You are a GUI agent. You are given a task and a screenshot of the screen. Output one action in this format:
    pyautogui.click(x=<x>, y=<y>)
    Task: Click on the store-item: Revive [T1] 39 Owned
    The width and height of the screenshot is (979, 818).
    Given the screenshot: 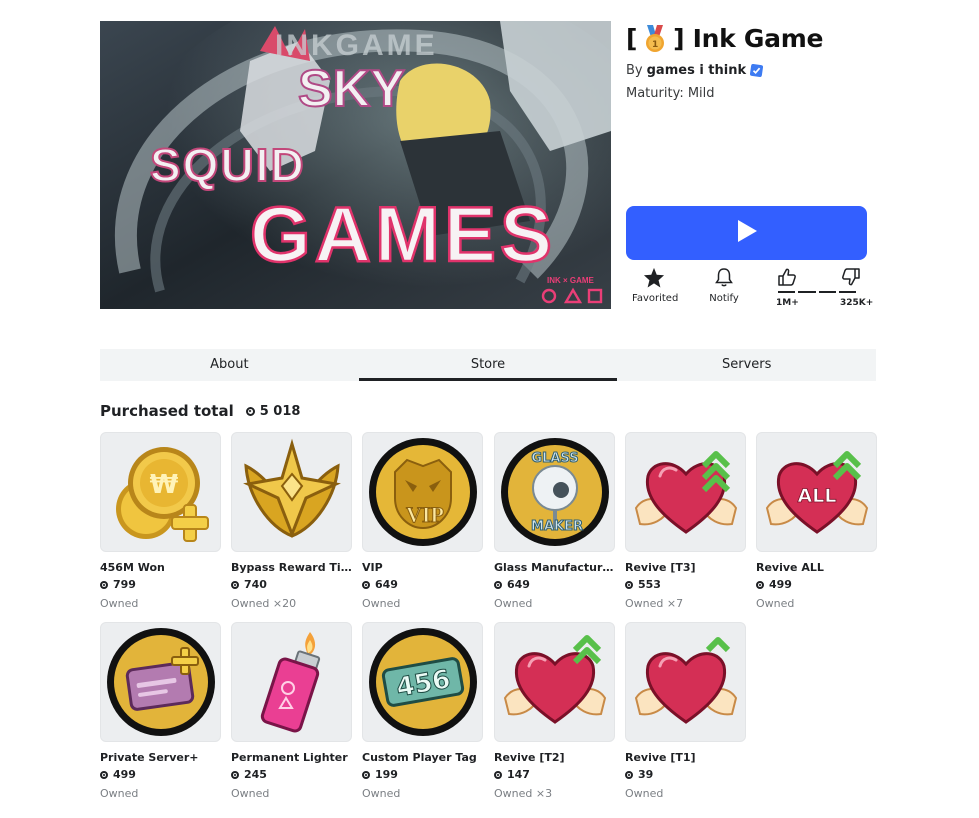 What is the action you would take?
    pyautogui.click(x=685, y=711)
    